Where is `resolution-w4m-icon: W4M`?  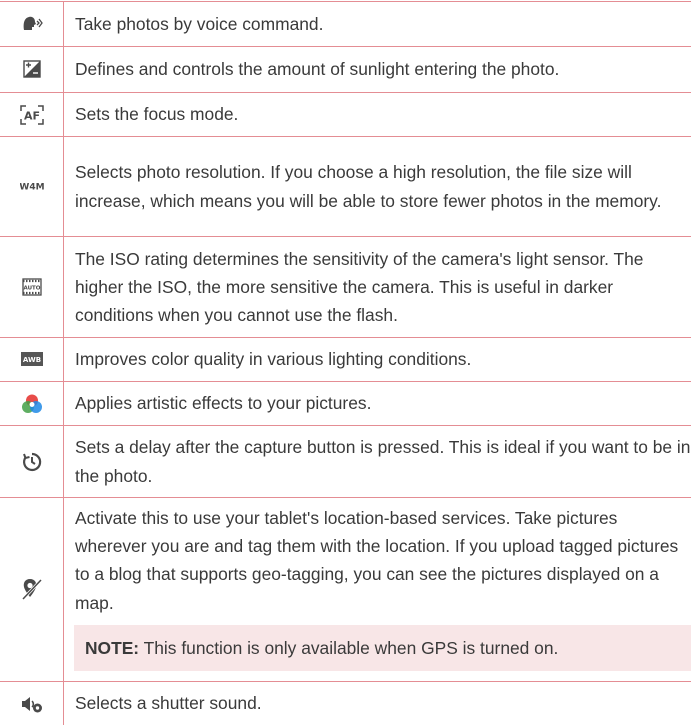
resolution-w4m-icon: W4M is located at coordinates (32, 186).